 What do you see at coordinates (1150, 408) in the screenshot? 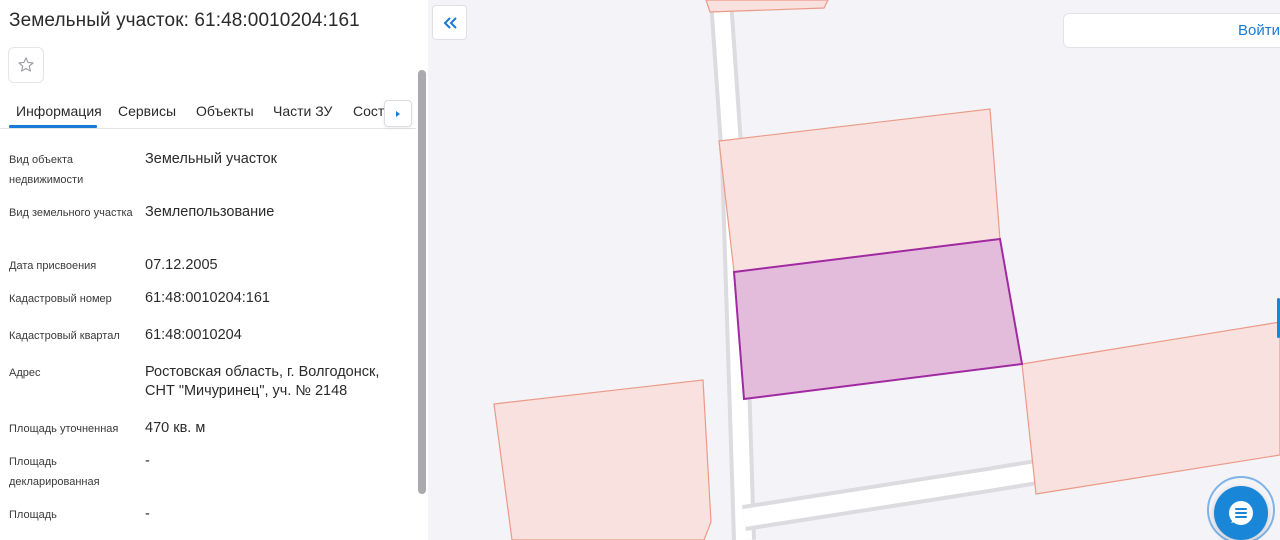
I see `parcel-right` at bounding box center [1150, 408].